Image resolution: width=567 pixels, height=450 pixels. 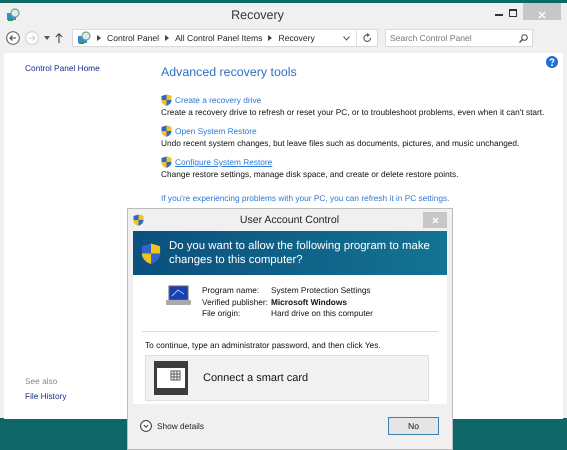 What do you see at coordinates (216, 131) in the screenshot?
I see `task-link: Open System Restore` at bounding box center [216, 131].